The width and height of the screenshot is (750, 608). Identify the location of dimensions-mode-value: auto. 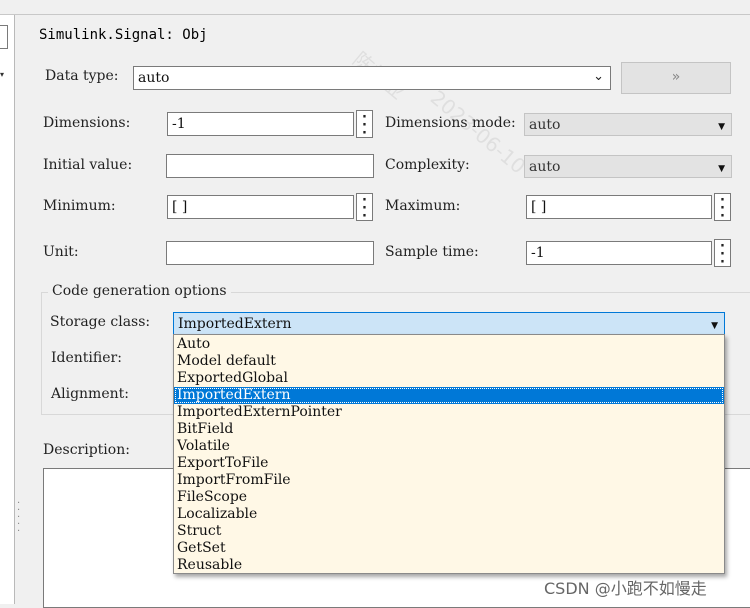
(545, 125).